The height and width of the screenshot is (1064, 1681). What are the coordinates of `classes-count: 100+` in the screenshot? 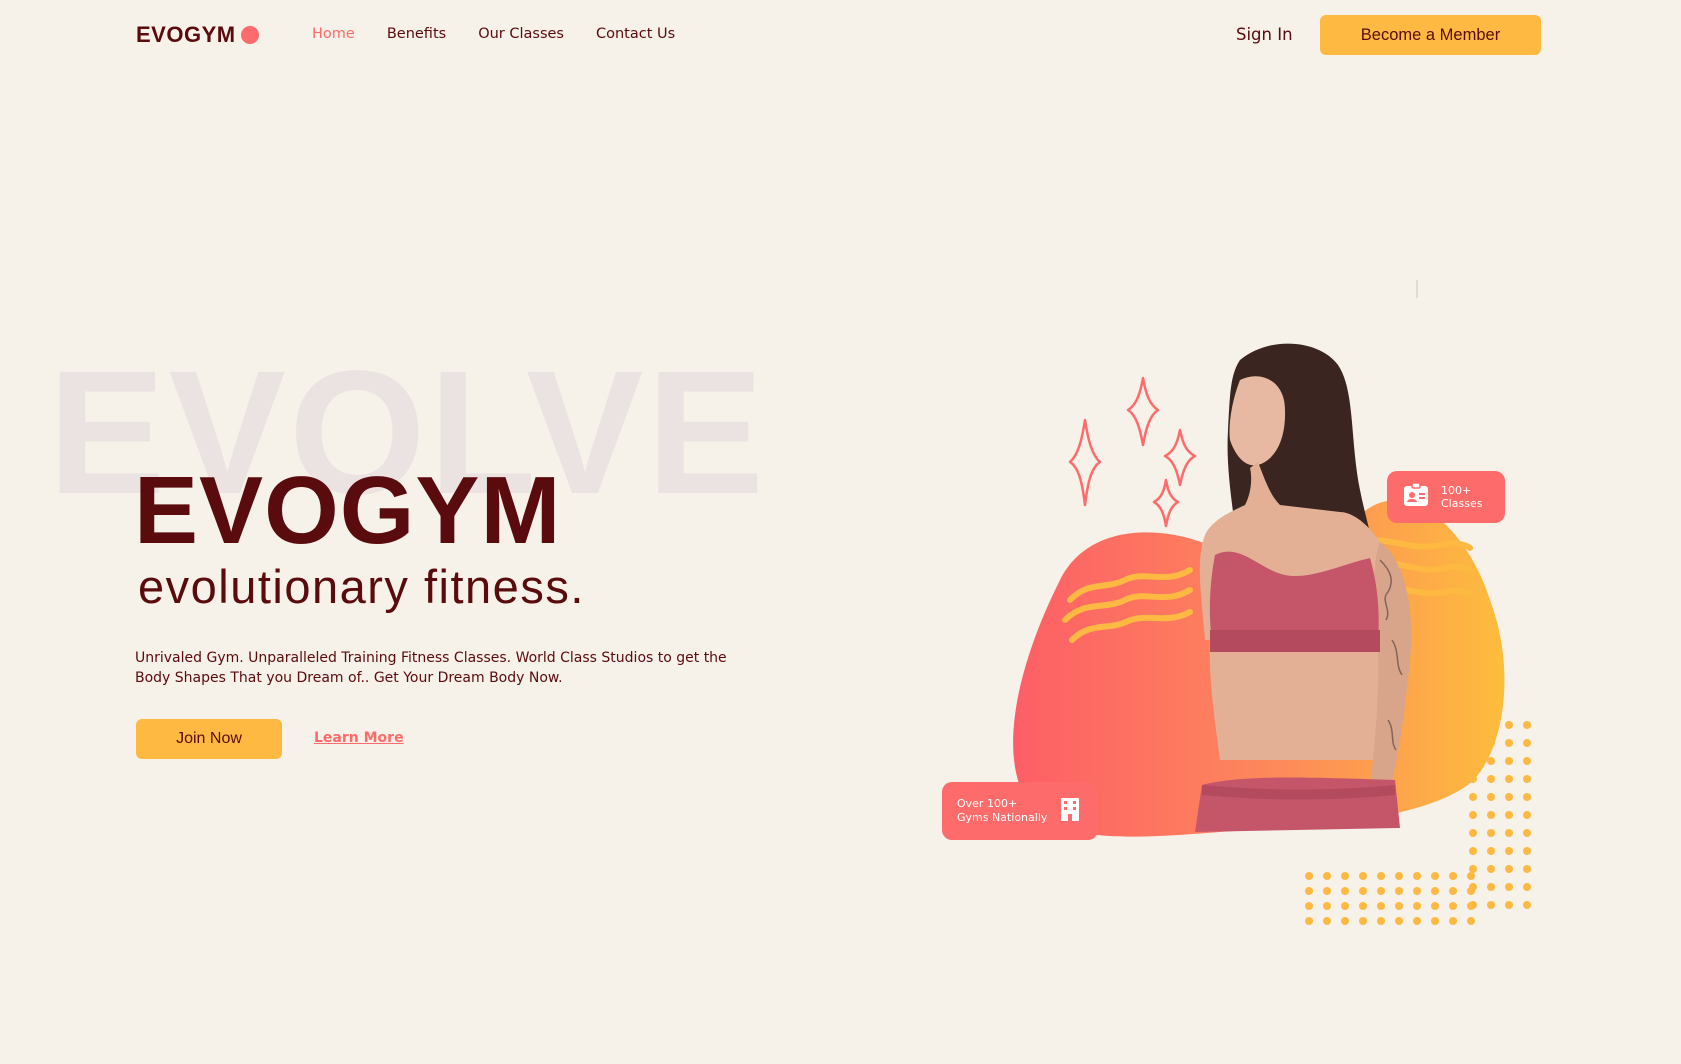 It's located at (1456, 490).